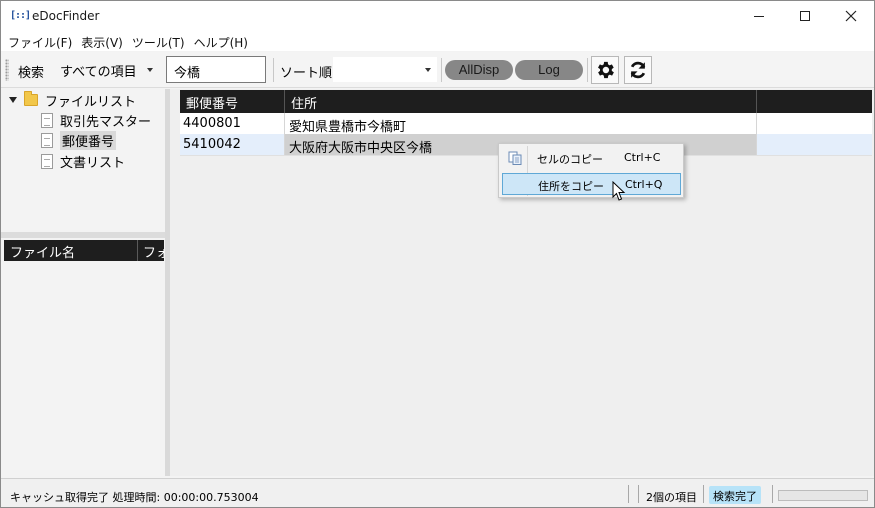 The height and width of the screenshot is (508, 875). What do you see at coordinates (153, 251) in the screenshot?
I see `column-header-folder: フォルダ` at bounding box center [153, 251].